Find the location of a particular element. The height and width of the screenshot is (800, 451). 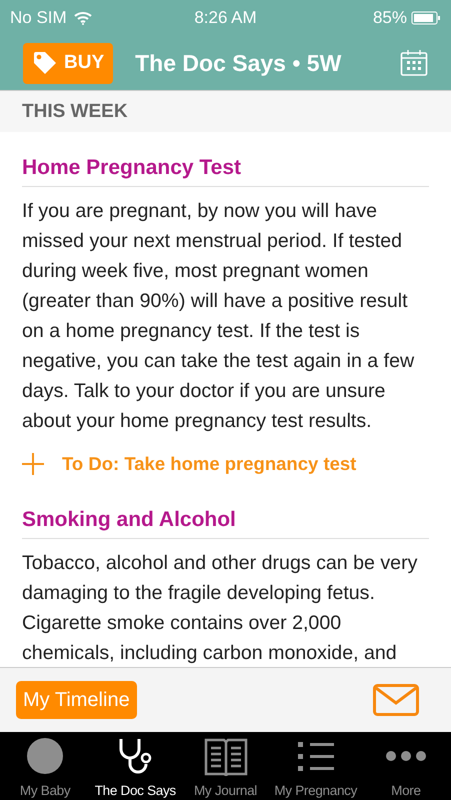

article-heading: Home Pregnancy Test is located at coordinates (225, 171).